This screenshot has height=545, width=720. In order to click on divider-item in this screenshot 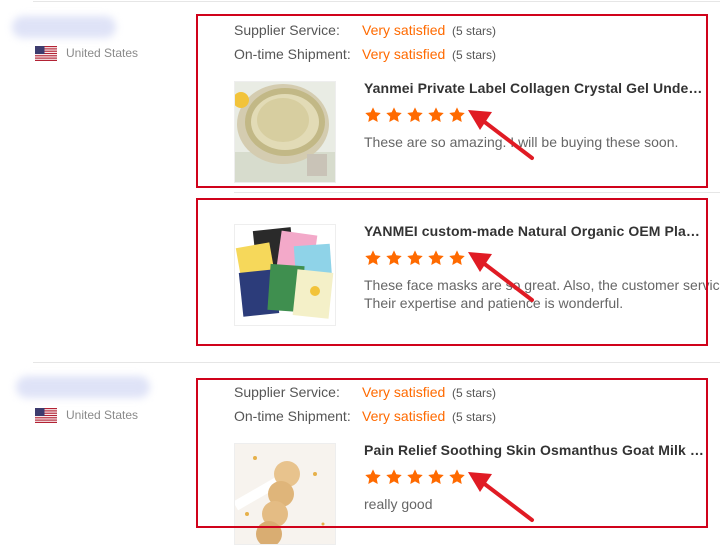, I will do `click(477, 192)`.